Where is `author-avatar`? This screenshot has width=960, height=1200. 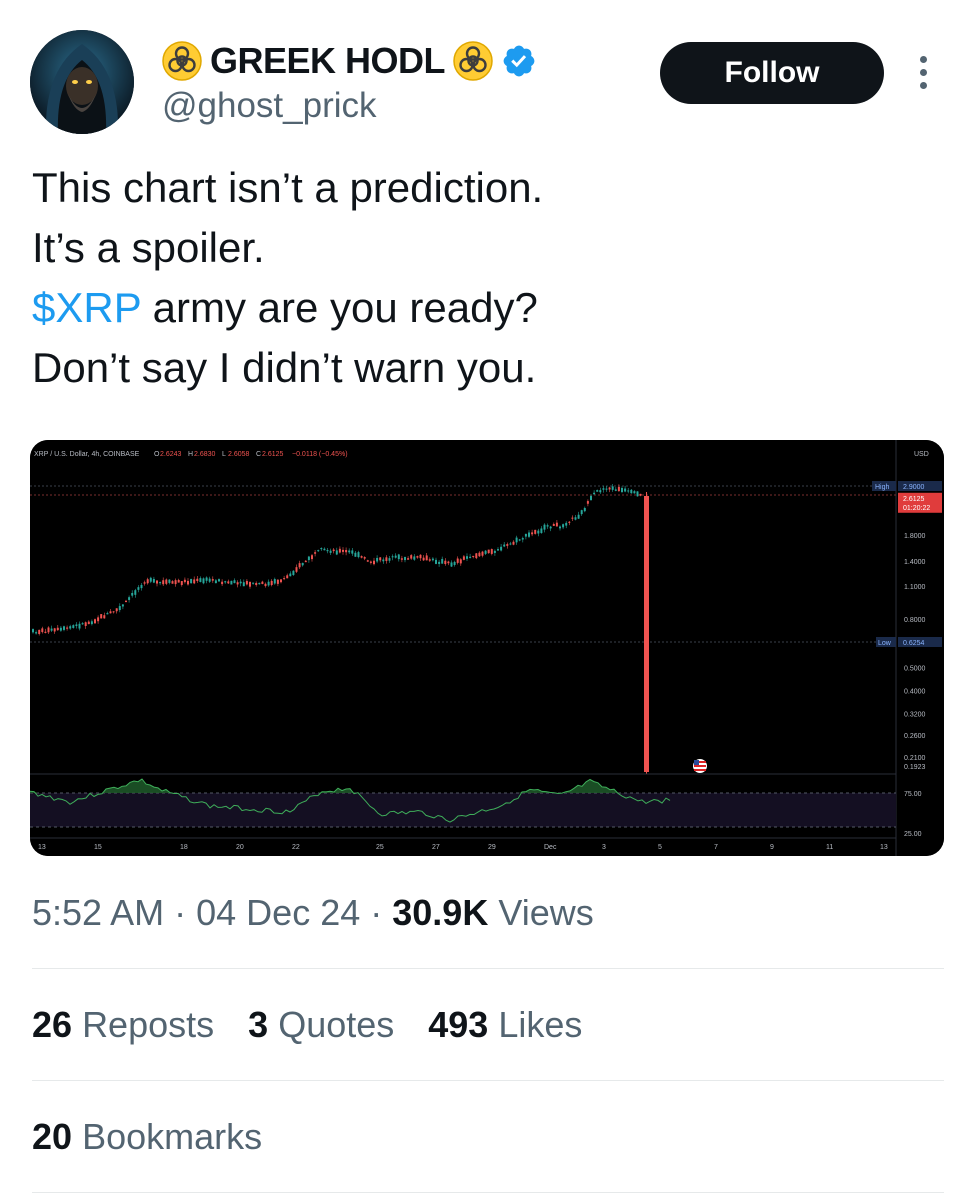 author-avatar is located at coordinates (82, 82).